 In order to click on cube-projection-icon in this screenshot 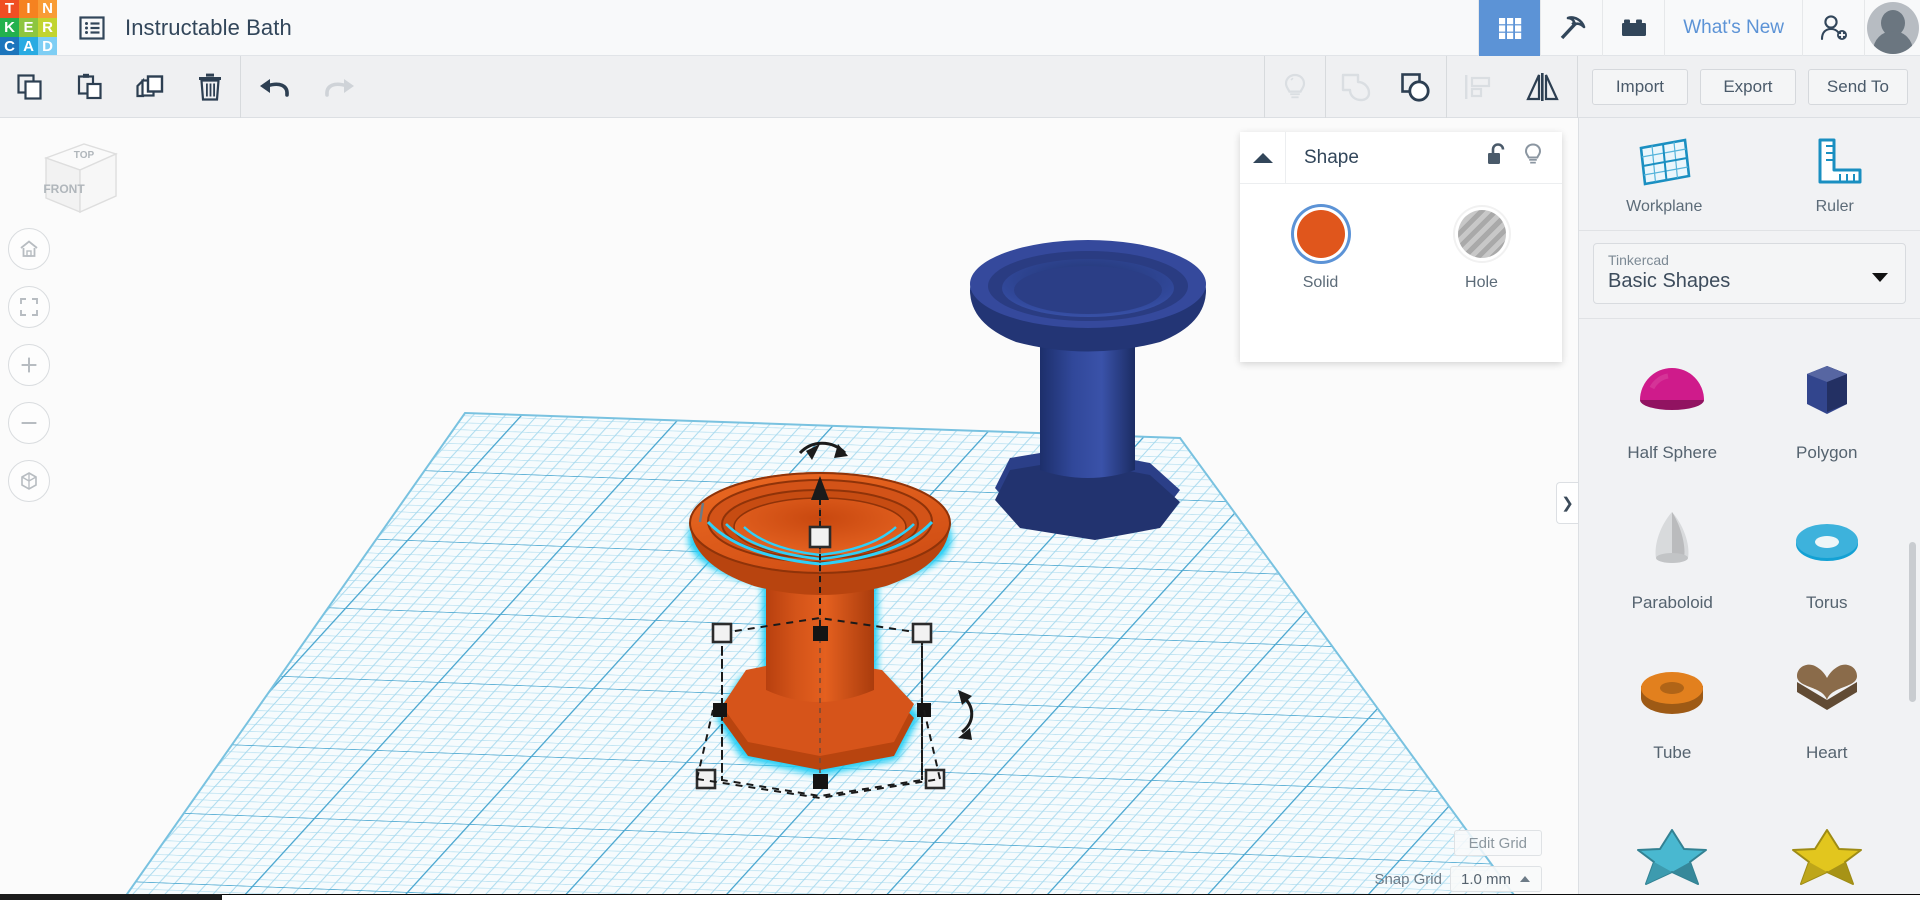, I will do `click(29, 481)`.